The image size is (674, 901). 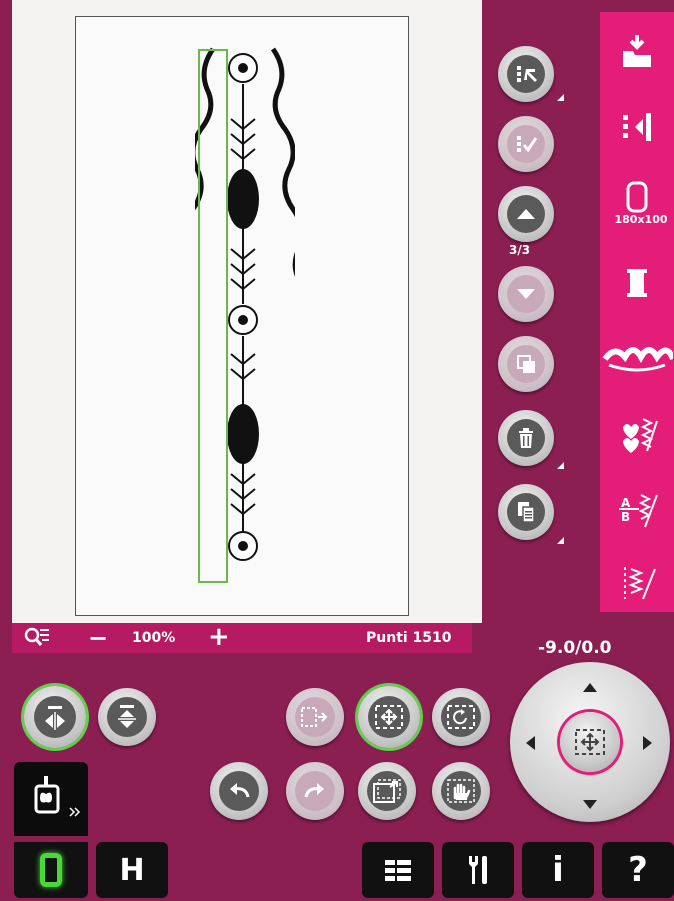 What do you see at coordinates (98, 638) in the screenshot?
I see `zoom-out-button: −` at bounding box center [98, 638].